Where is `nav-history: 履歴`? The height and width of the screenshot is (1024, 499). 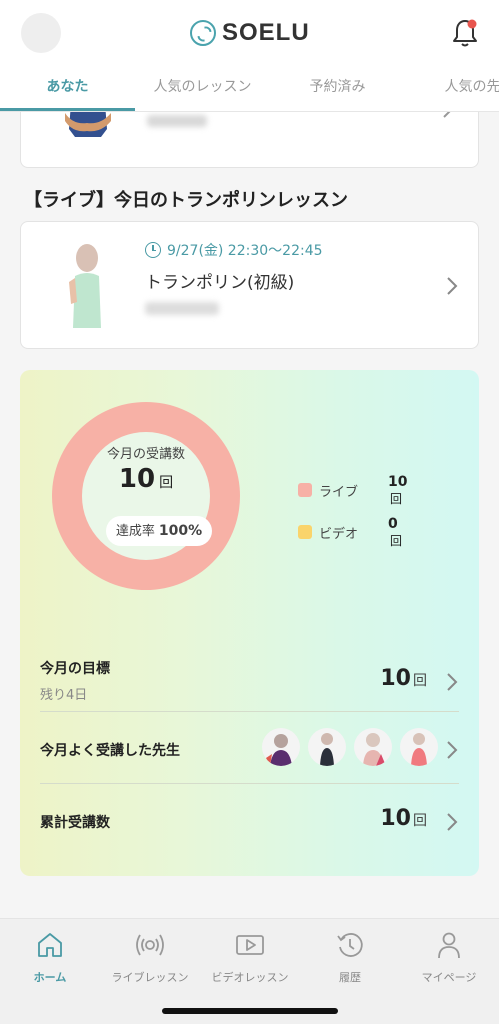
nav-history: 履歴 is located at coordinates (350, 957).